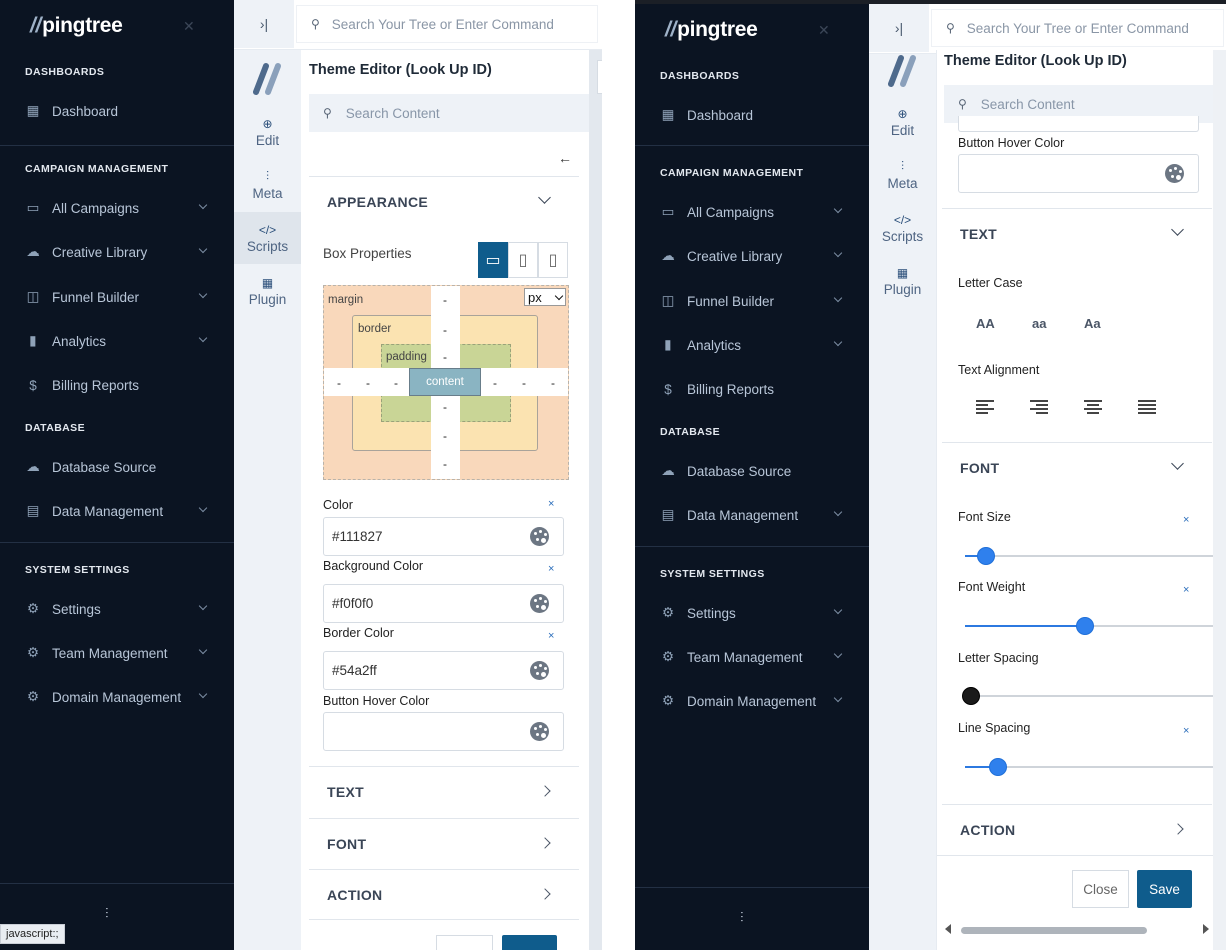 The height and width of the screenshot is (950, 1226). Describe the element at coordinates (445, 300) in the screenshot. I see `margin-top-input: -` at that location.